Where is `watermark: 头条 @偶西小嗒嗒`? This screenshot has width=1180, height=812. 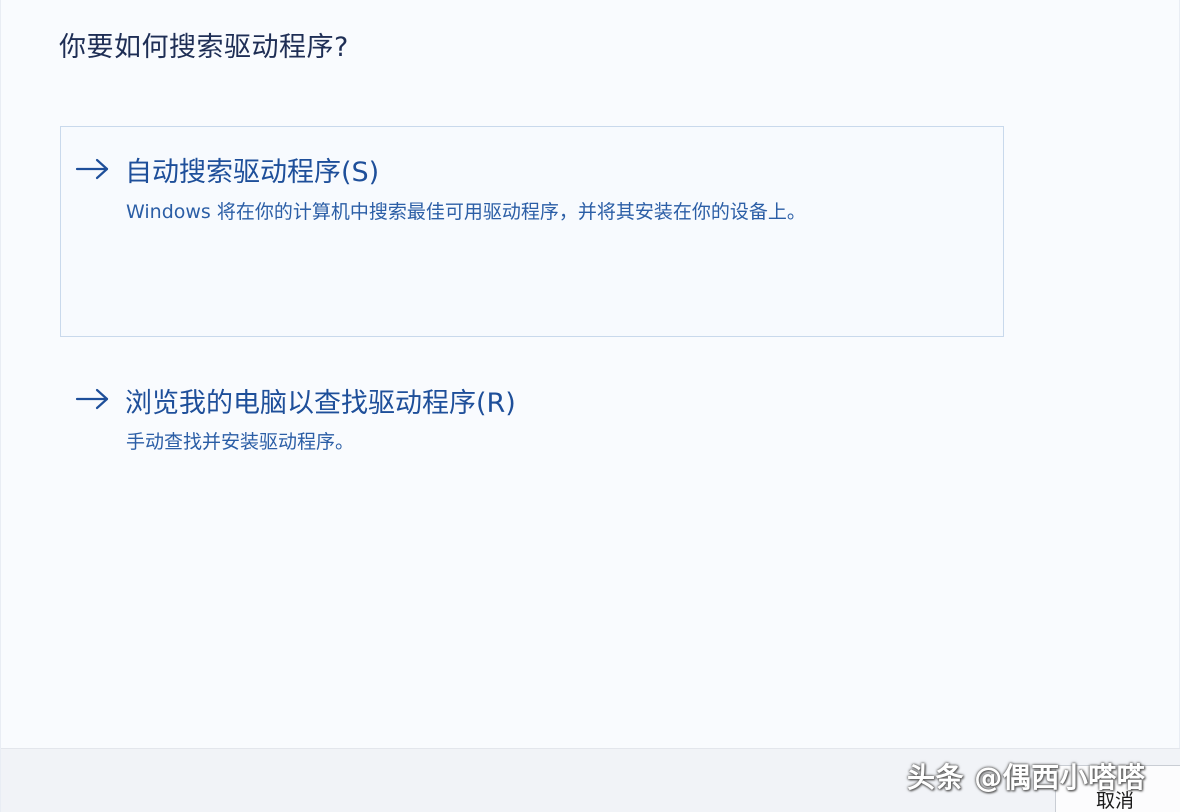
watermark: 头条 @偶西小嗒嗒 is located at coordinates (1026, 777).